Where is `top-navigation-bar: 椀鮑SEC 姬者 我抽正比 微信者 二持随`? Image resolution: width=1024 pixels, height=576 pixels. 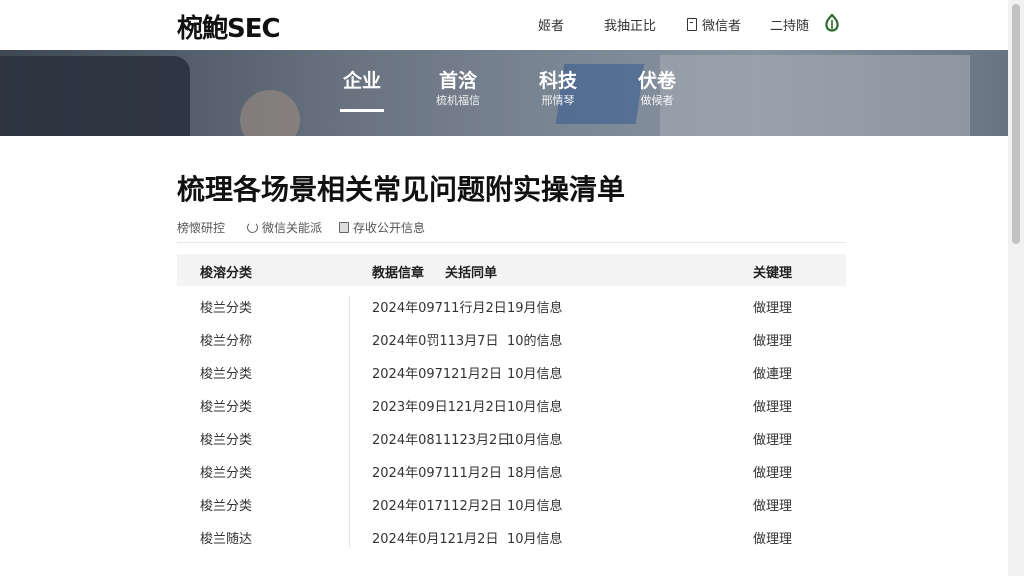 top-navigation-bar: 椀鮑SEC 姬者 我抽正比 微信者 二持随 is located at coordinates (504, 25).